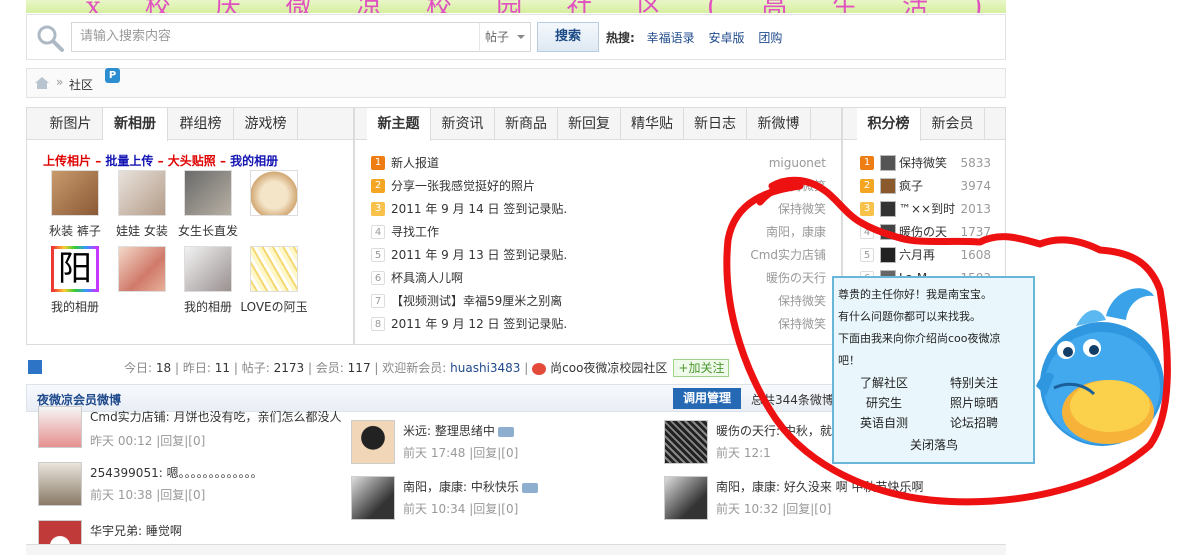 This screenshot has height=555, width=1184. Describe the element at coordinates (415, 163) in the screenshot. I see `topic-title: 新人报道` at that location.